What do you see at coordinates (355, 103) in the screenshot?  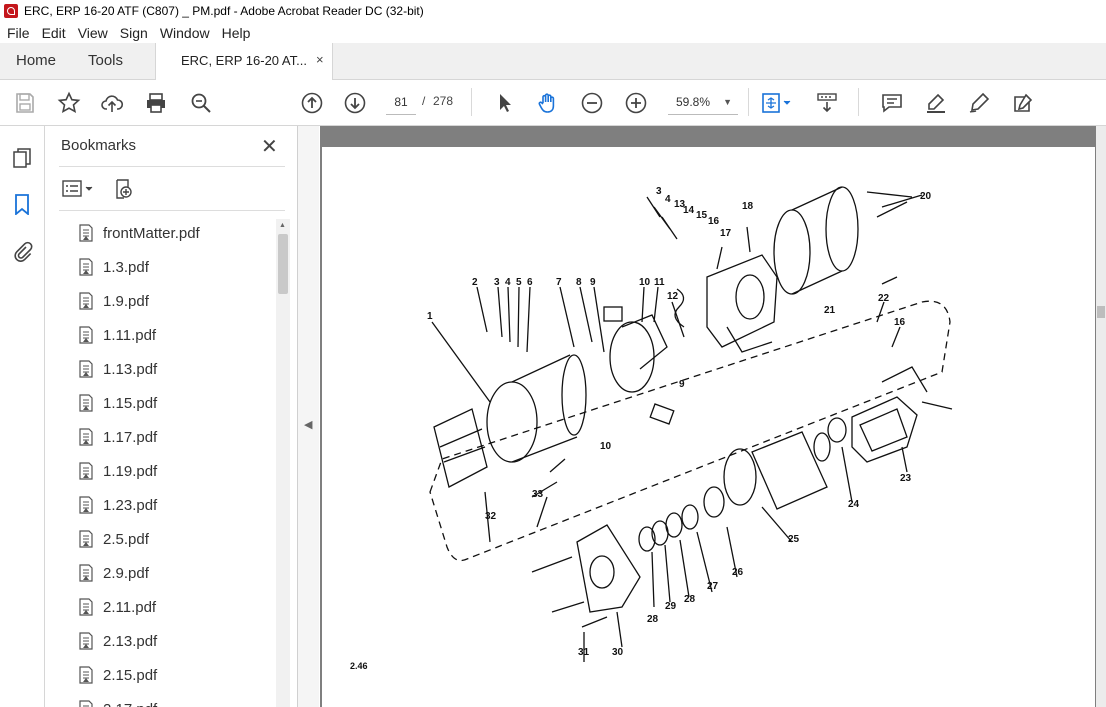 I see `next-page-icon` at bounding box center [355, 103].